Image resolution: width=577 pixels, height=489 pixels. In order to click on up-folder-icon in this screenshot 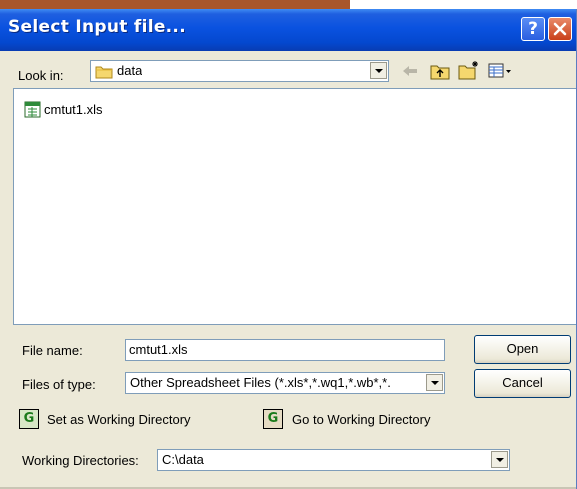, I will do `click(440, 71)`.